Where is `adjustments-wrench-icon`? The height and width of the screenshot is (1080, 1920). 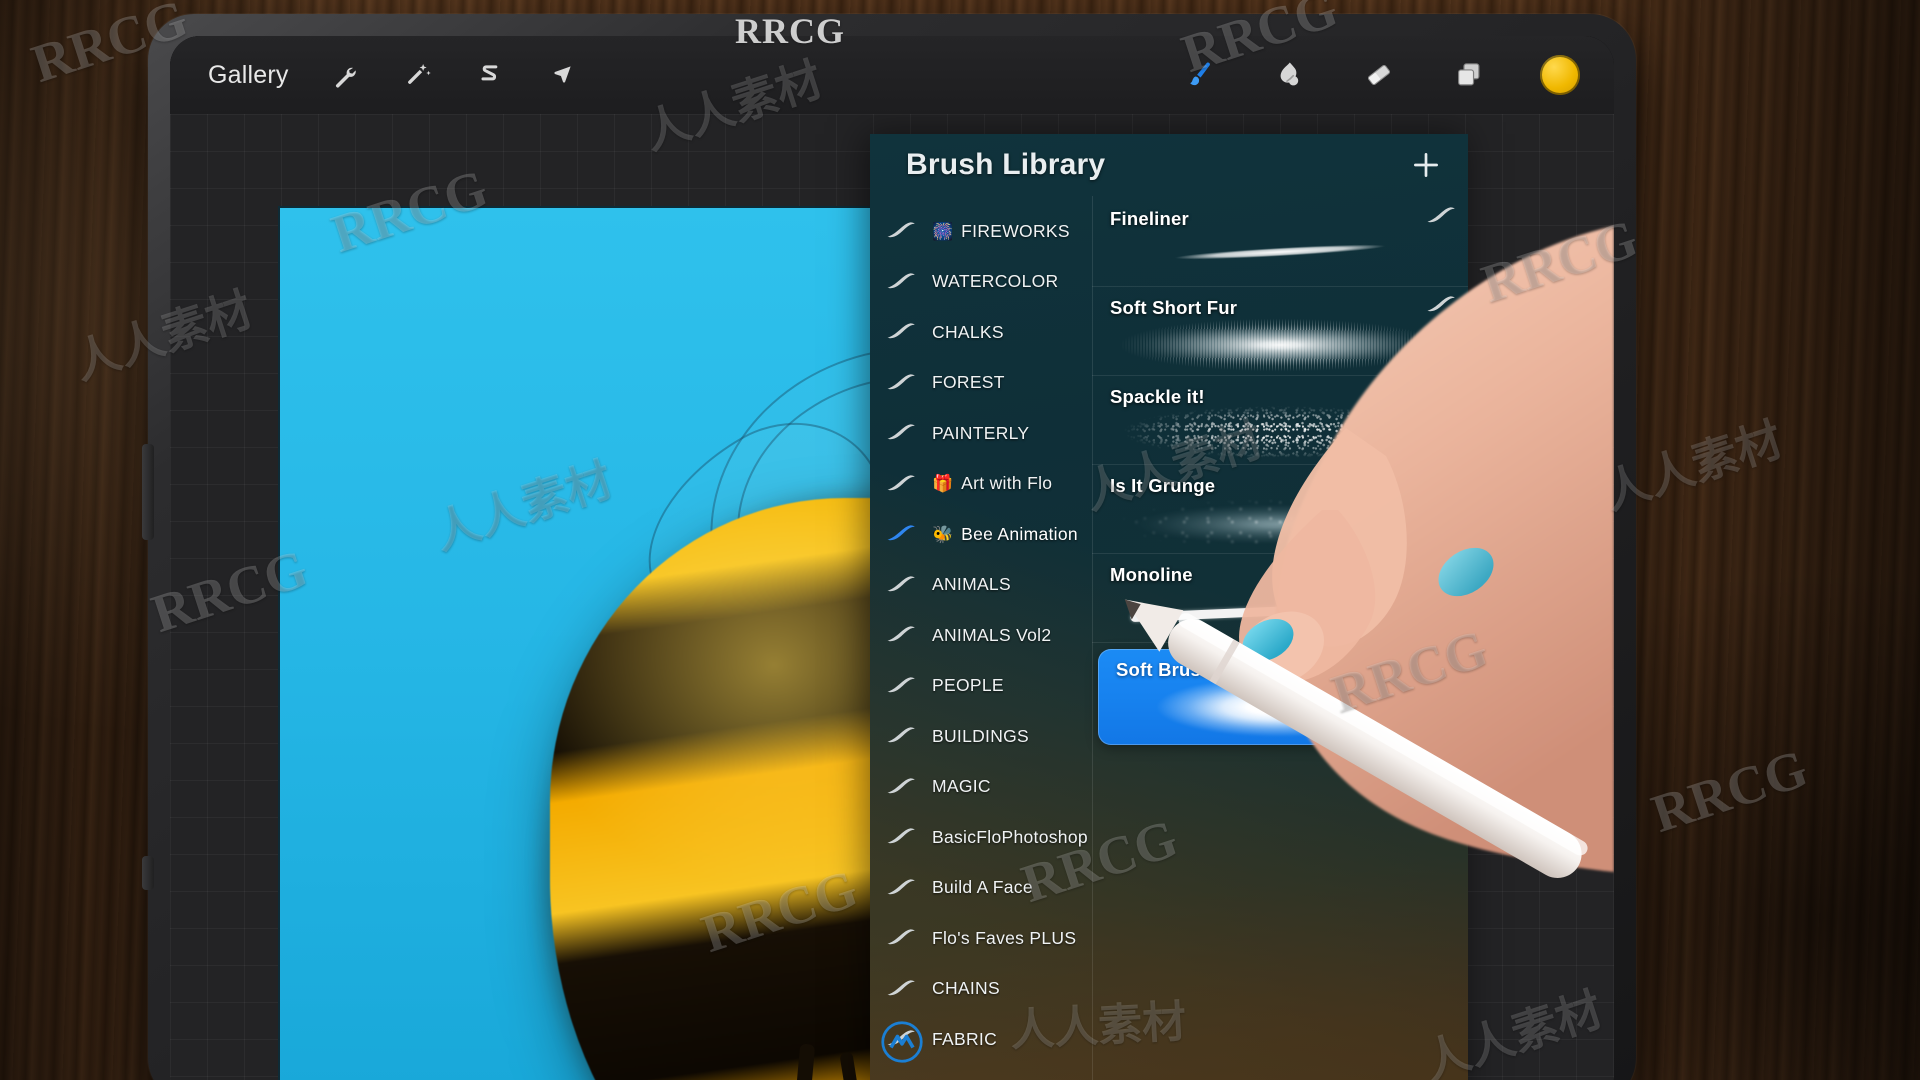
adjustments-wrench-icon is located at coordinates (346, 75).